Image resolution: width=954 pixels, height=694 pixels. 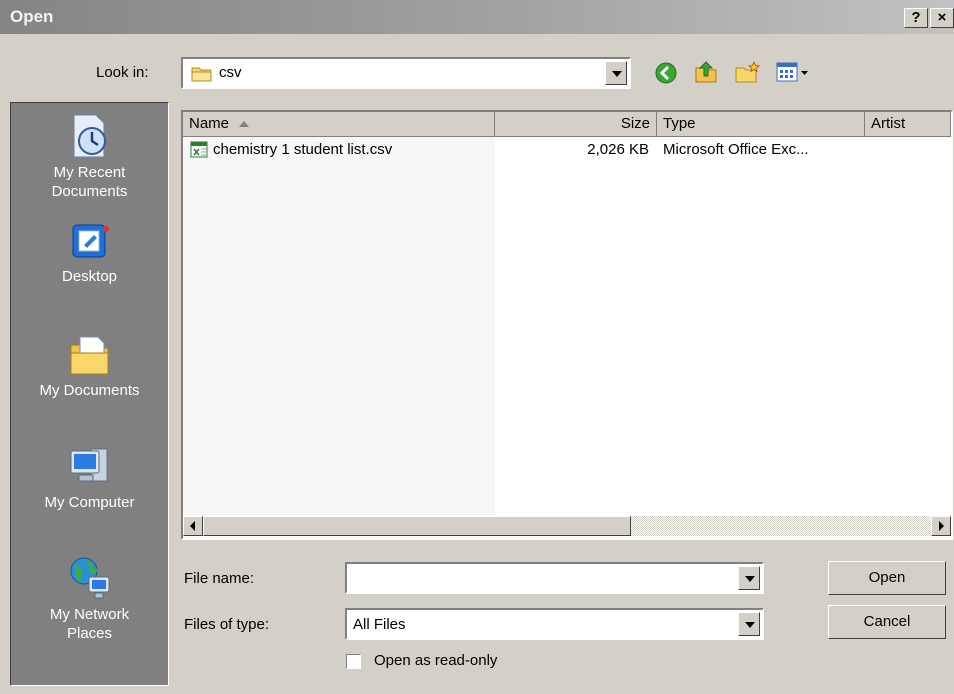 I want to click on scroll-right-button, so click(x=941, y=526).